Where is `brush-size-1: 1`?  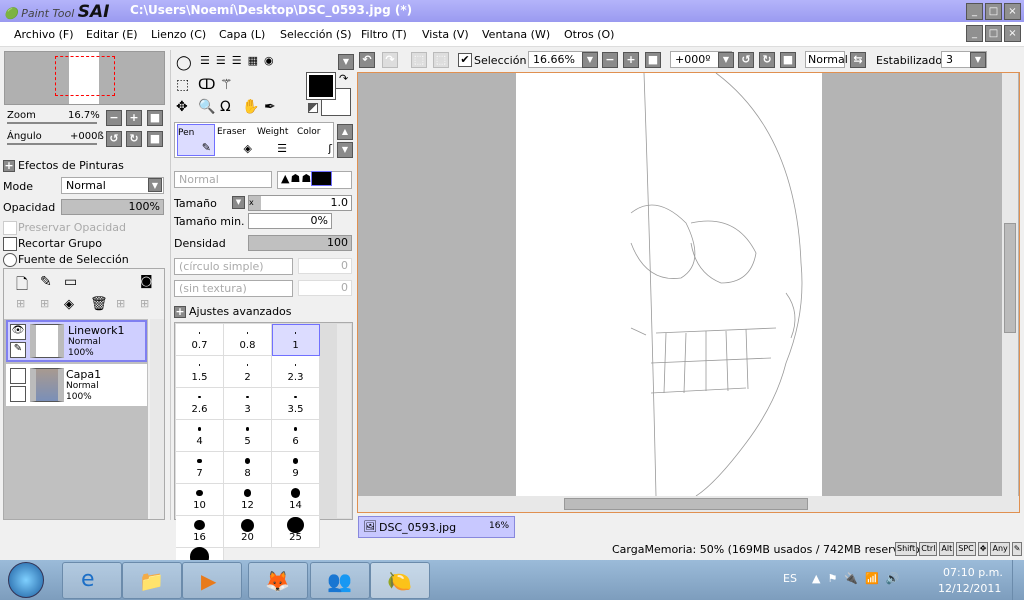 brush-size-1: 1 is located at coordinates (296, 340).